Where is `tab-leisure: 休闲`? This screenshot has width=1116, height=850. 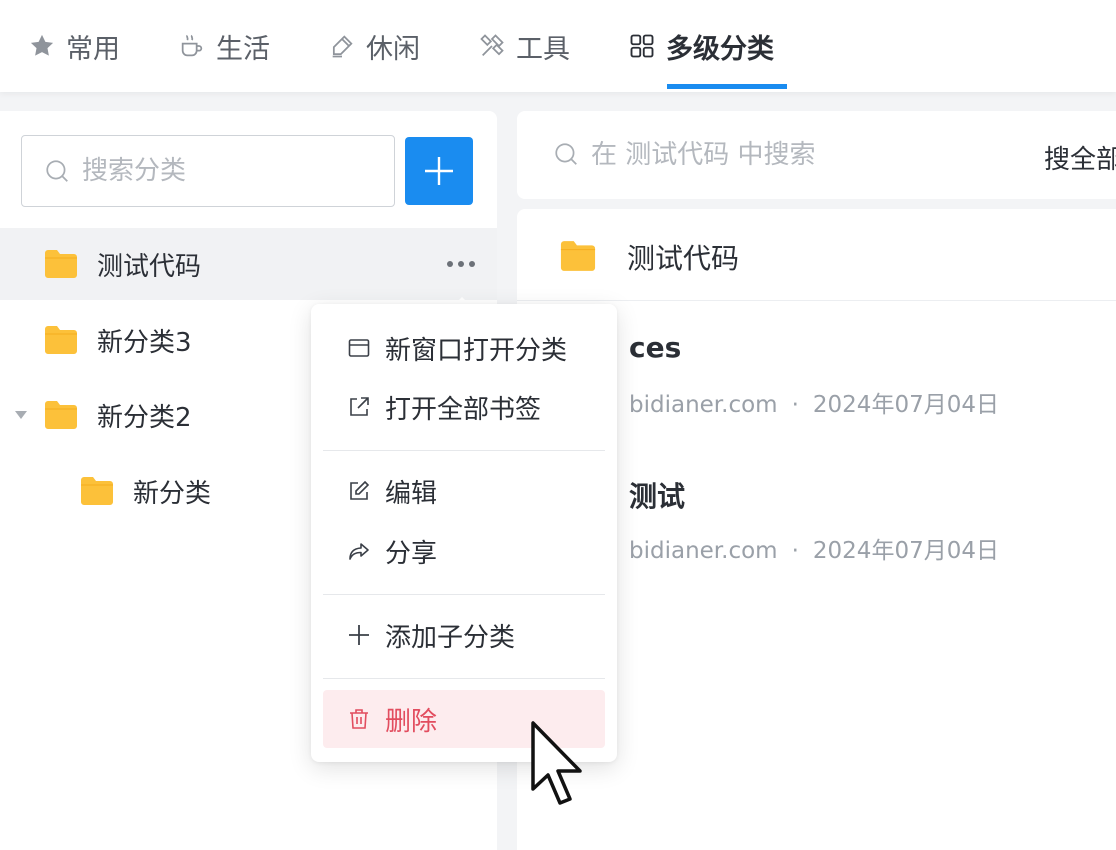 tab-leisure: 休闲 is located at coordinates (374, 46).